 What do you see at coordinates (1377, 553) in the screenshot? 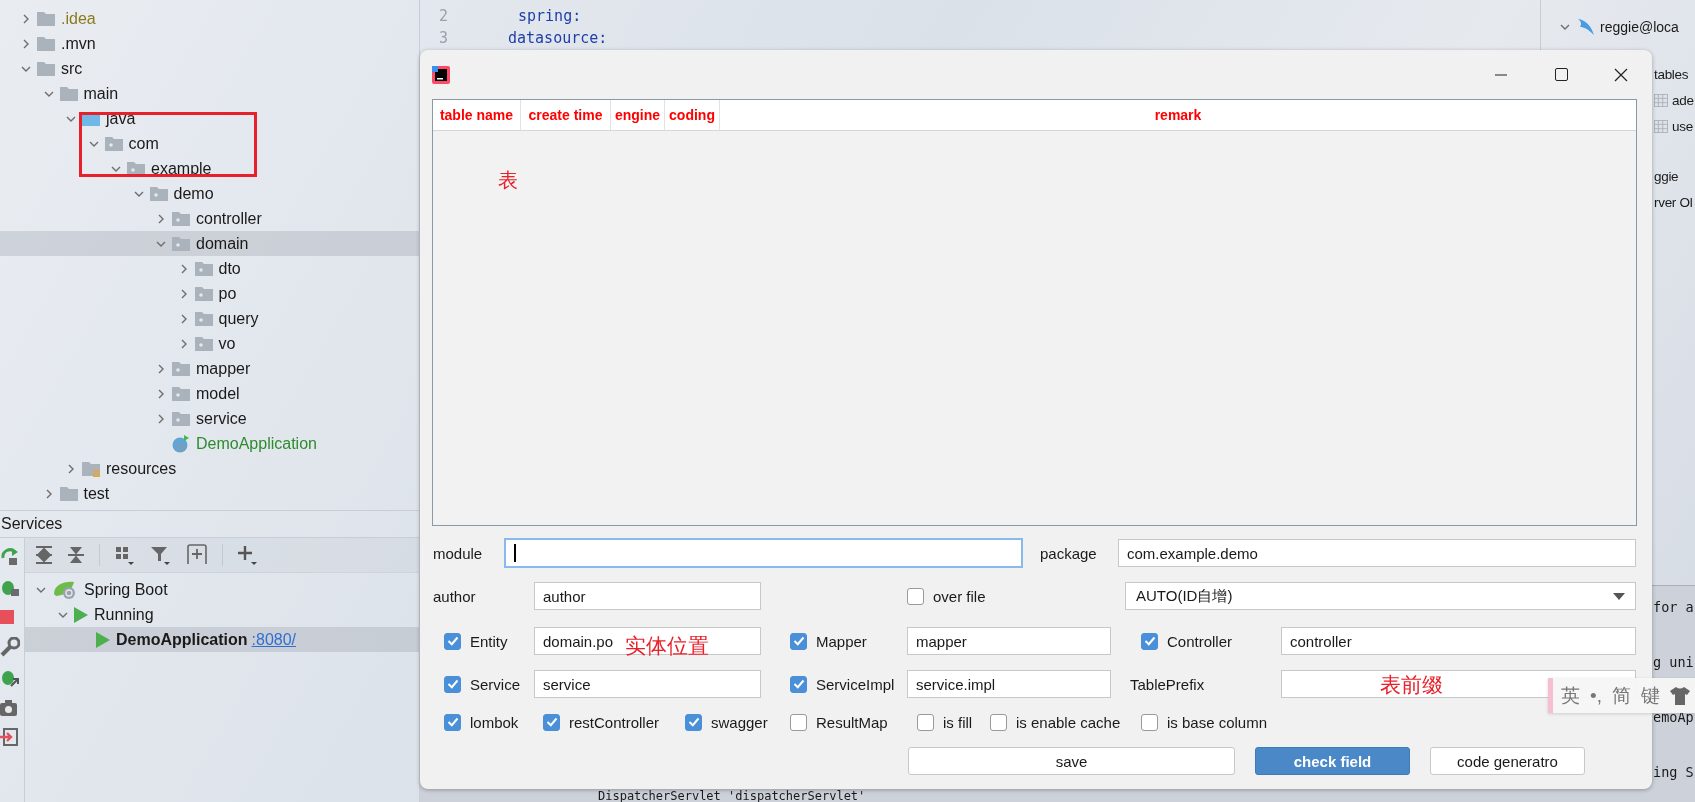
I see `input-field: com.example.demo` at bounding box center [1377, 553].